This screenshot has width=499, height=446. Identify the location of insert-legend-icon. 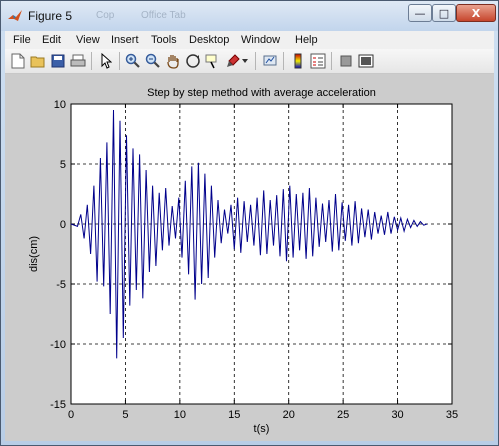
(318, 61).